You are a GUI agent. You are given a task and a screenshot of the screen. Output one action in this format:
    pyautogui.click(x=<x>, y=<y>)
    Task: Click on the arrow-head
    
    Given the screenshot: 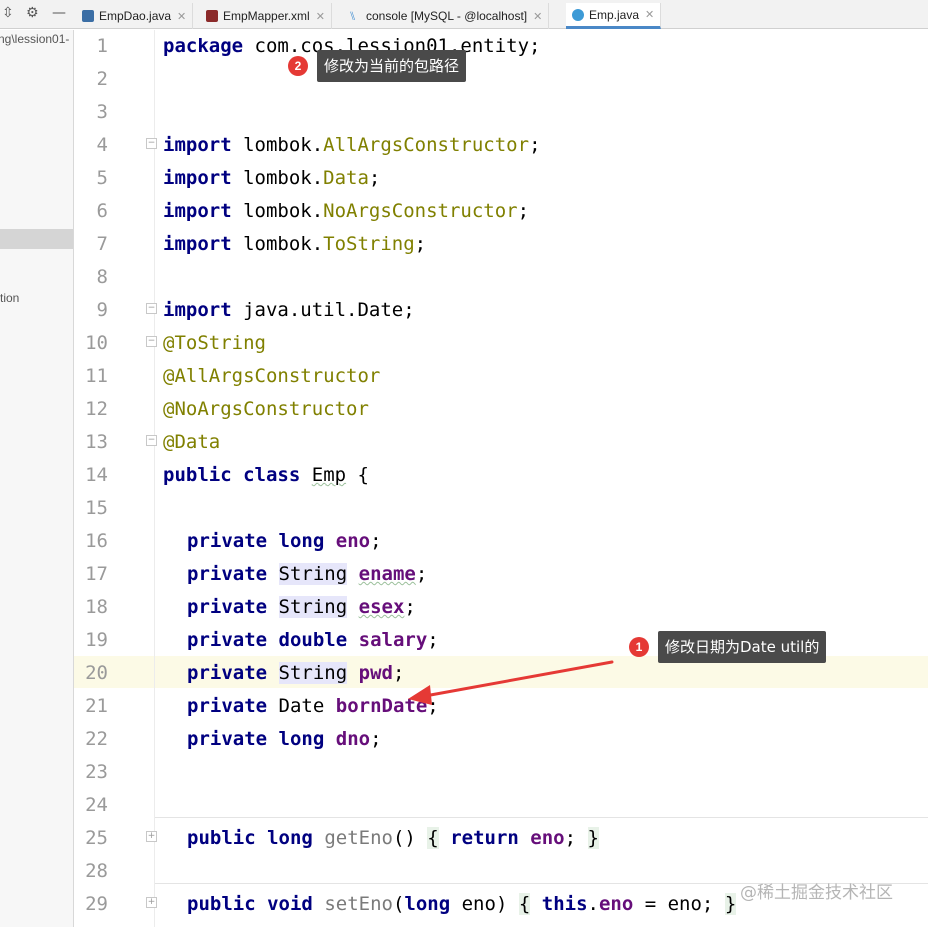 What is the action you would take?
    pyautogui.click(x=420, y=695)
    